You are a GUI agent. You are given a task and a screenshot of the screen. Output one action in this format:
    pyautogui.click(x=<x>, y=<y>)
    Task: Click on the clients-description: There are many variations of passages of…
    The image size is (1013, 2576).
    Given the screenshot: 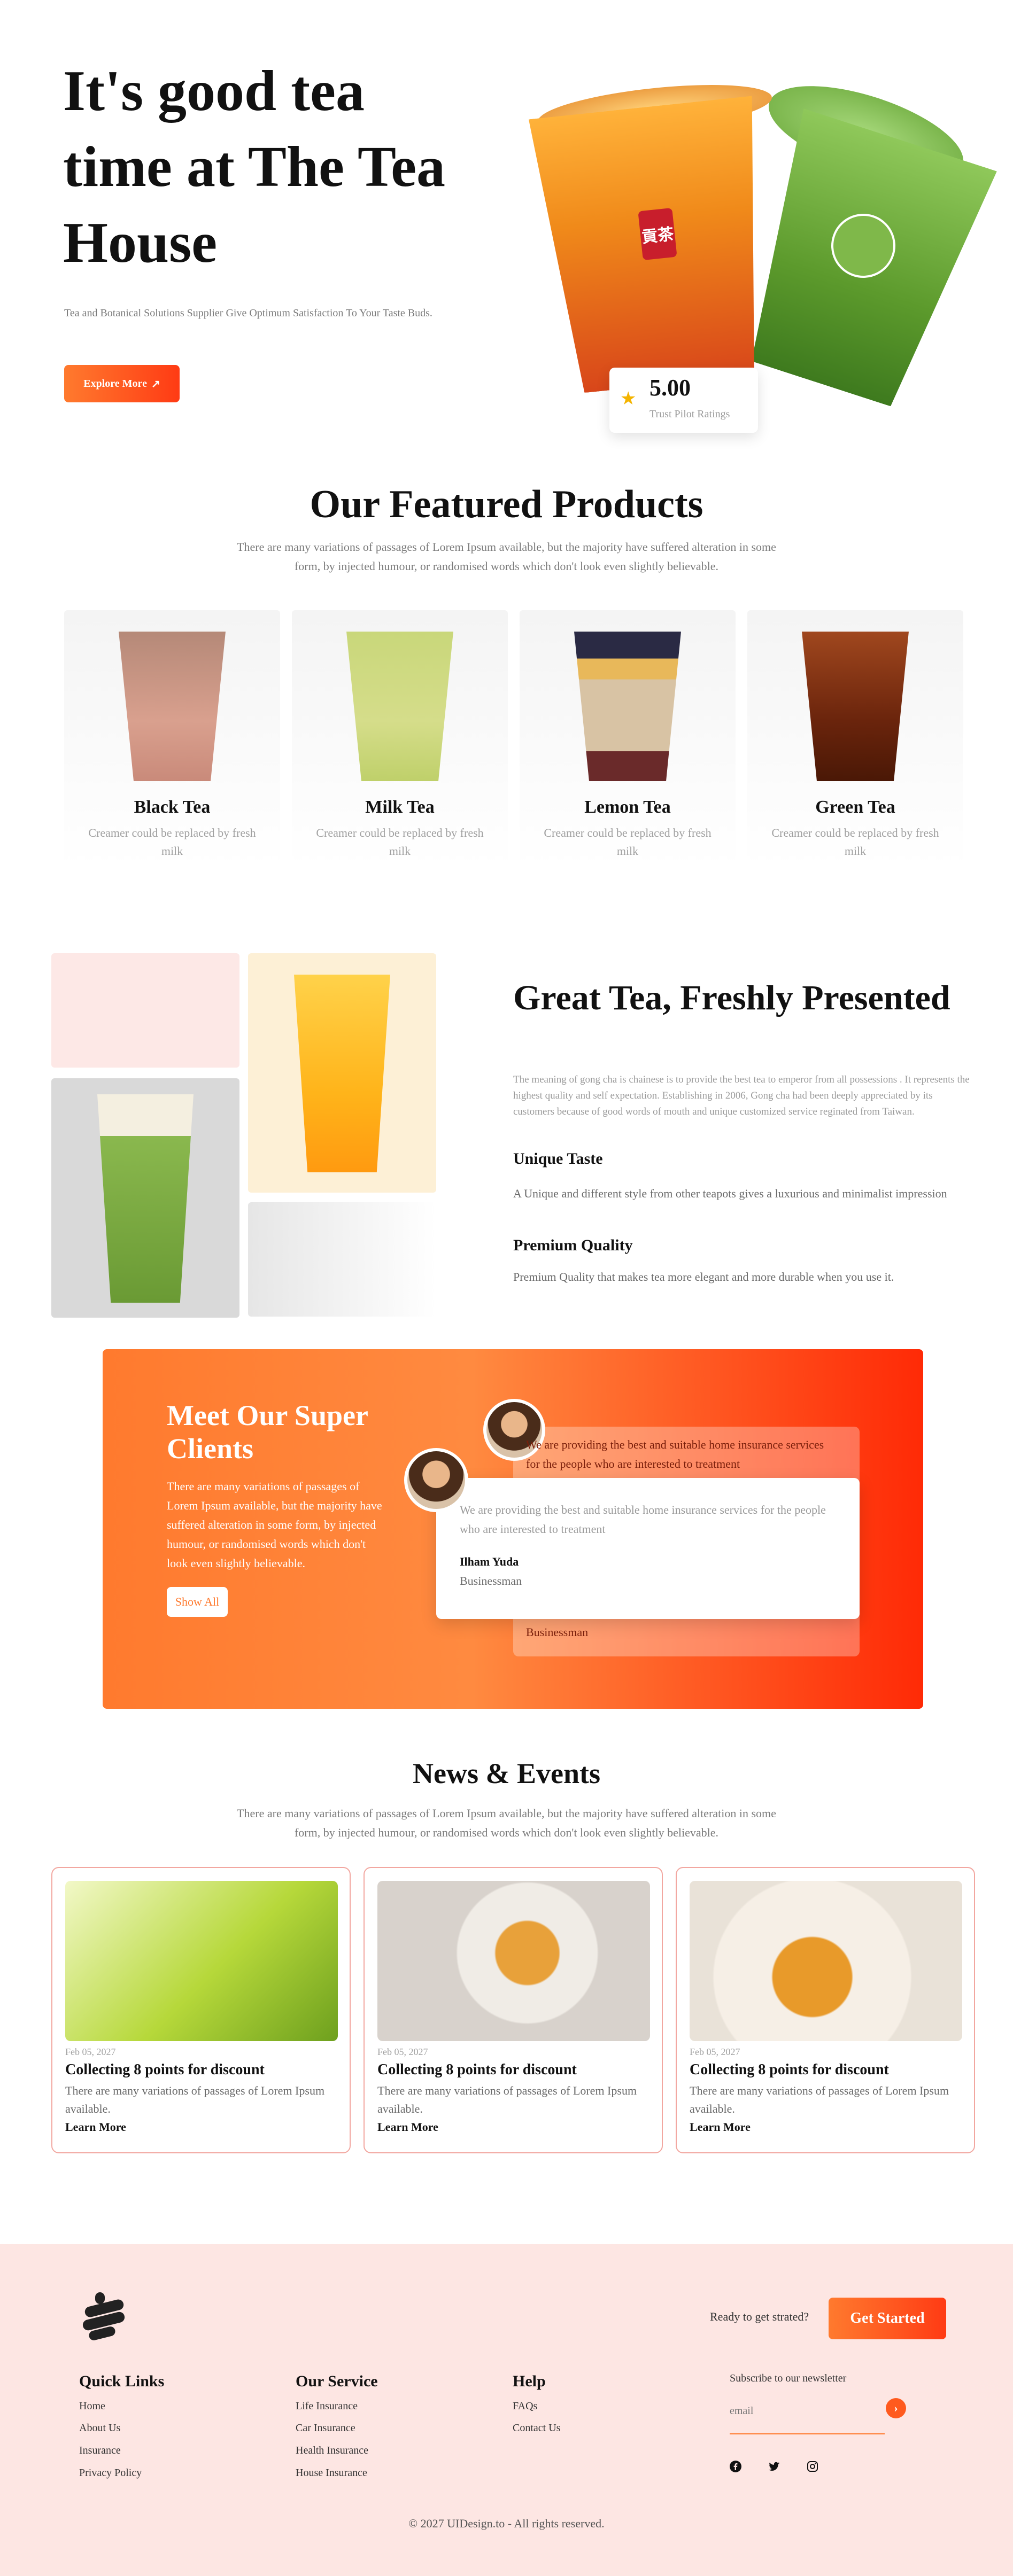 What is the action you would take?
    pyautogui.click(x=274, y=1525)
    